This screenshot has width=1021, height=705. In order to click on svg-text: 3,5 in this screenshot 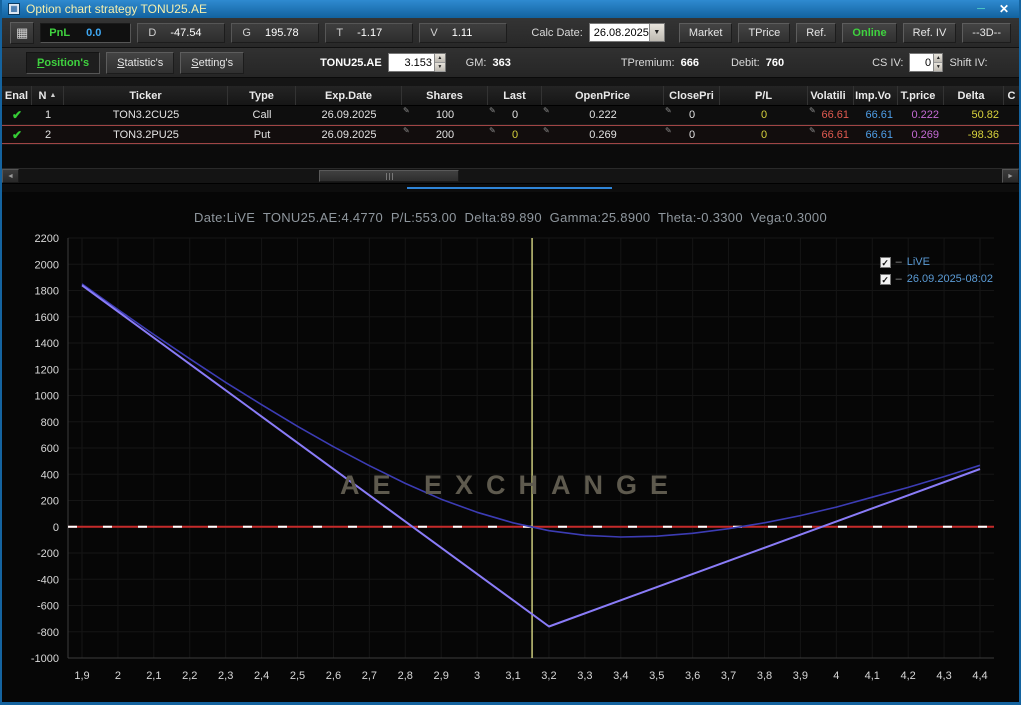, I will do `click(656, 676)`.